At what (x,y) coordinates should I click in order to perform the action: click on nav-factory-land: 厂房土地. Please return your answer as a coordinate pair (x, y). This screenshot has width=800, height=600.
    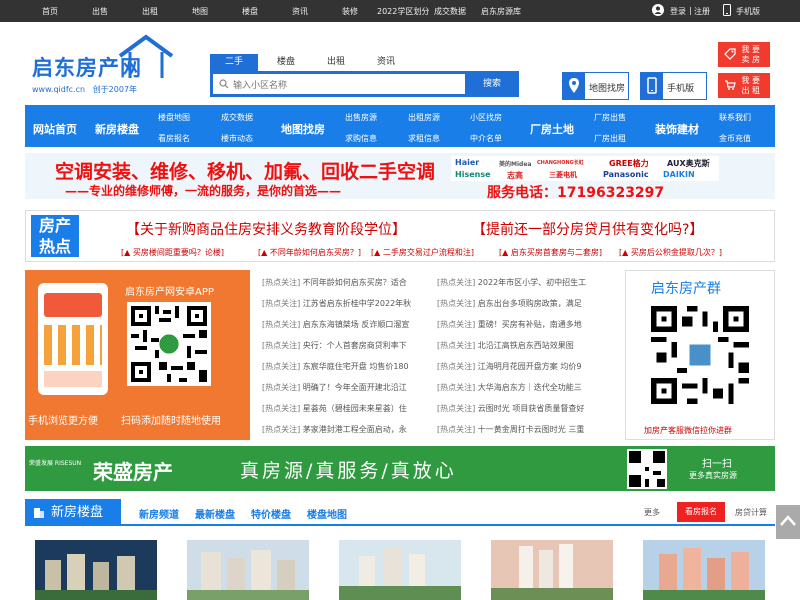
    Looking at the image, I should click on (552, 129).